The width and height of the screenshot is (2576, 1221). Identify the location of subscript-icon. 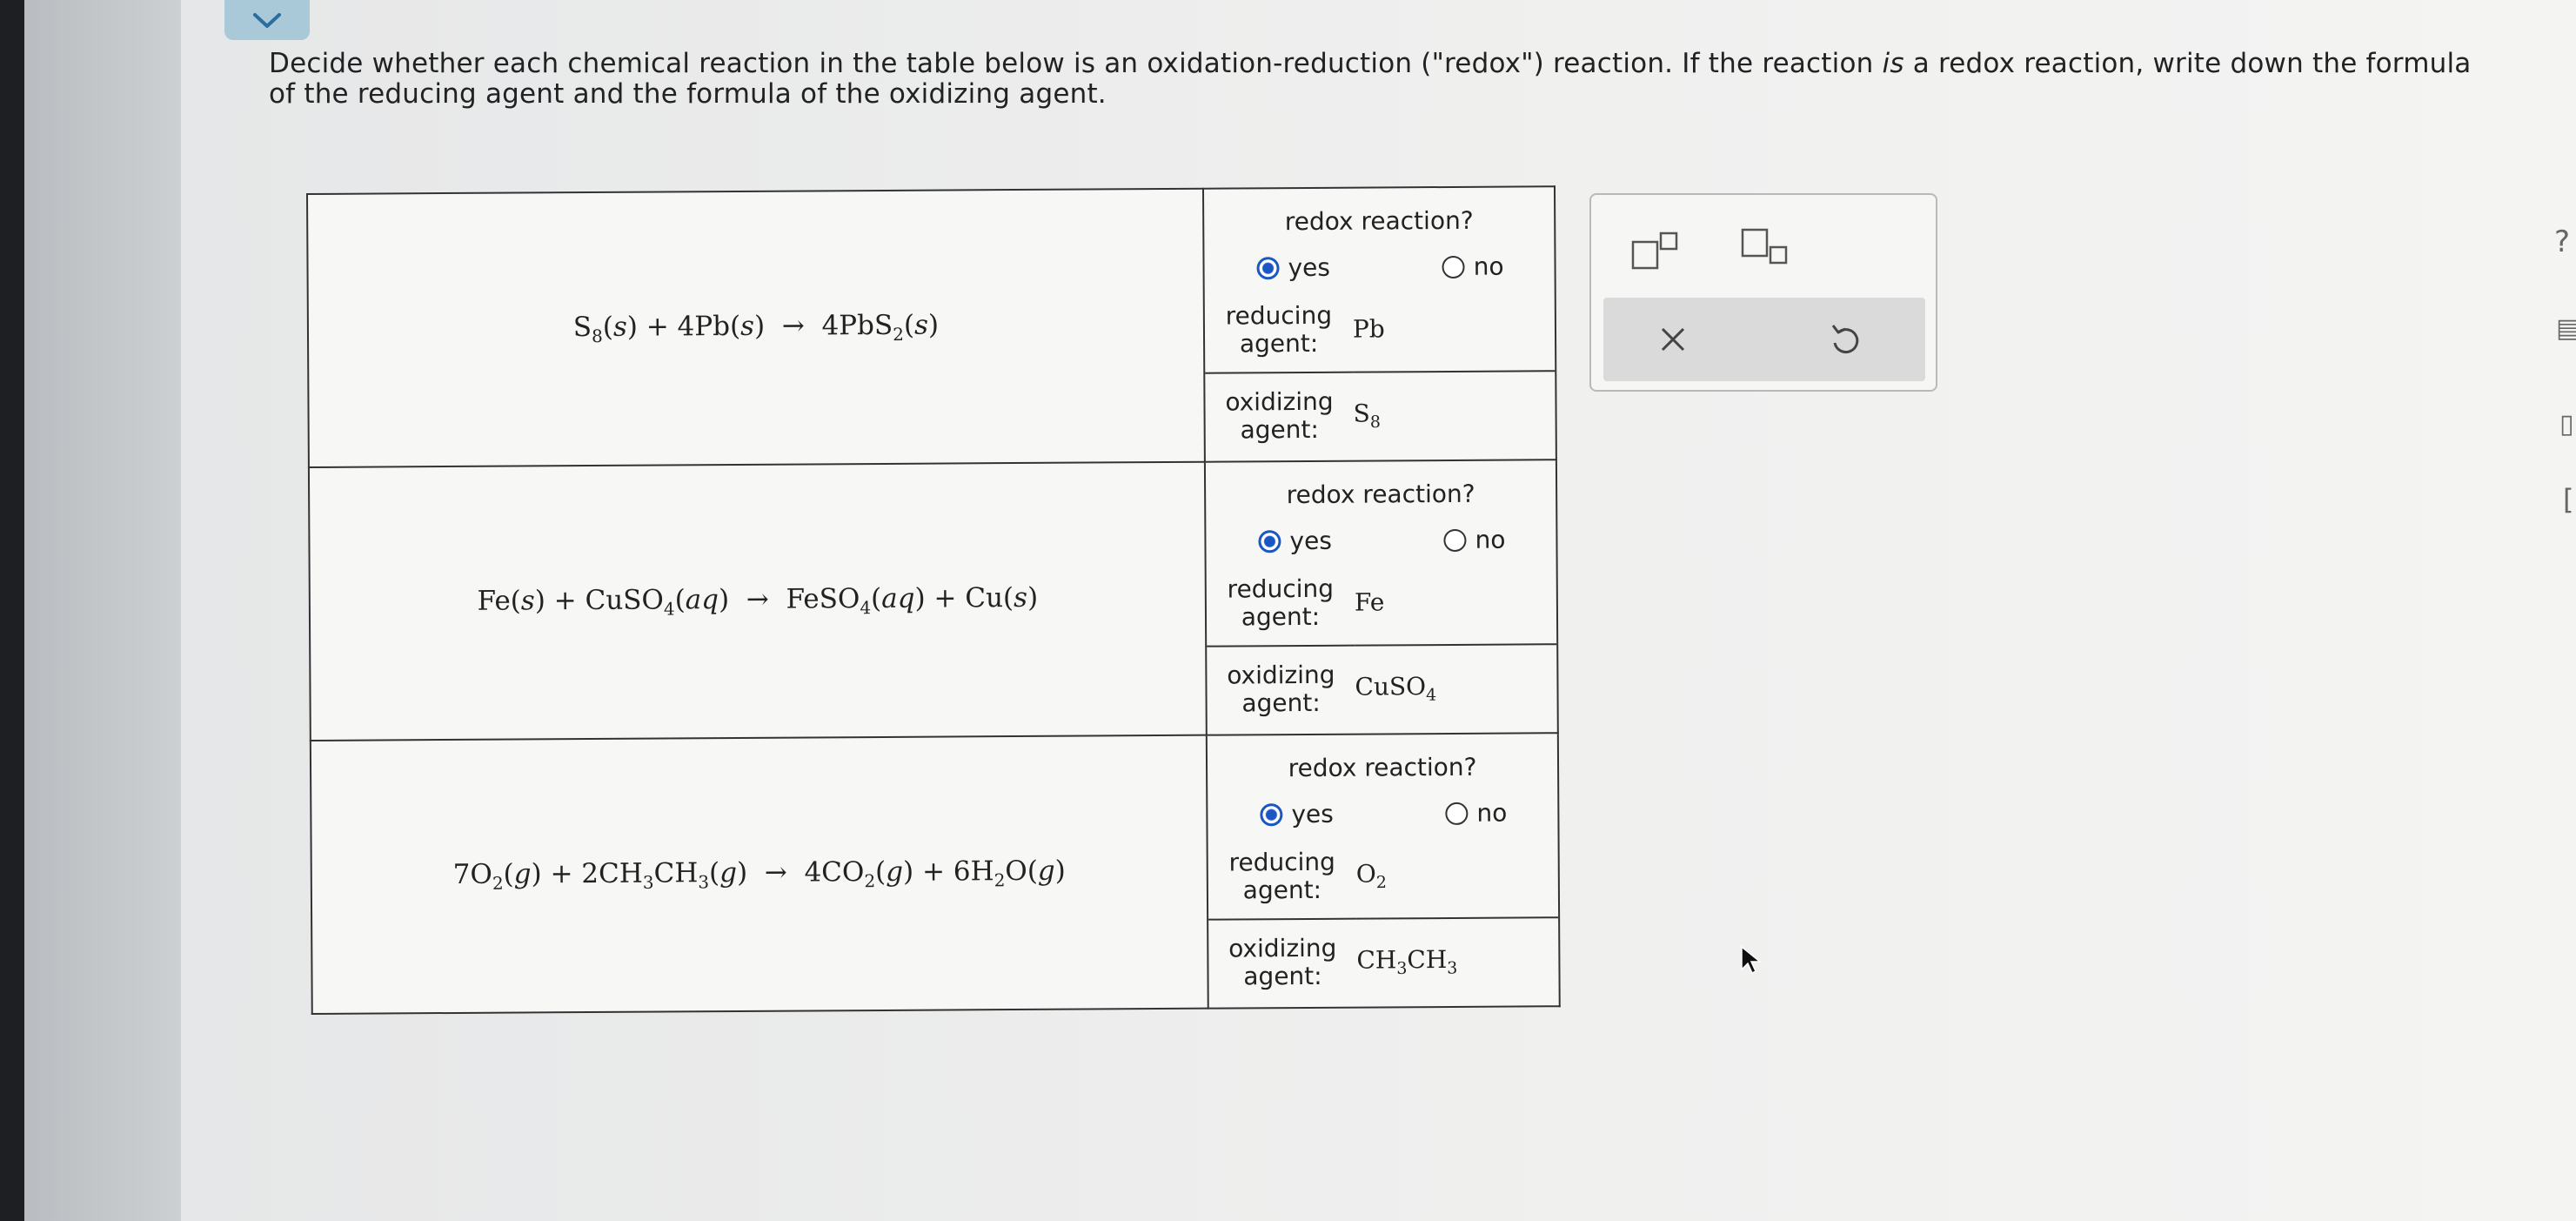
(1764, 246).